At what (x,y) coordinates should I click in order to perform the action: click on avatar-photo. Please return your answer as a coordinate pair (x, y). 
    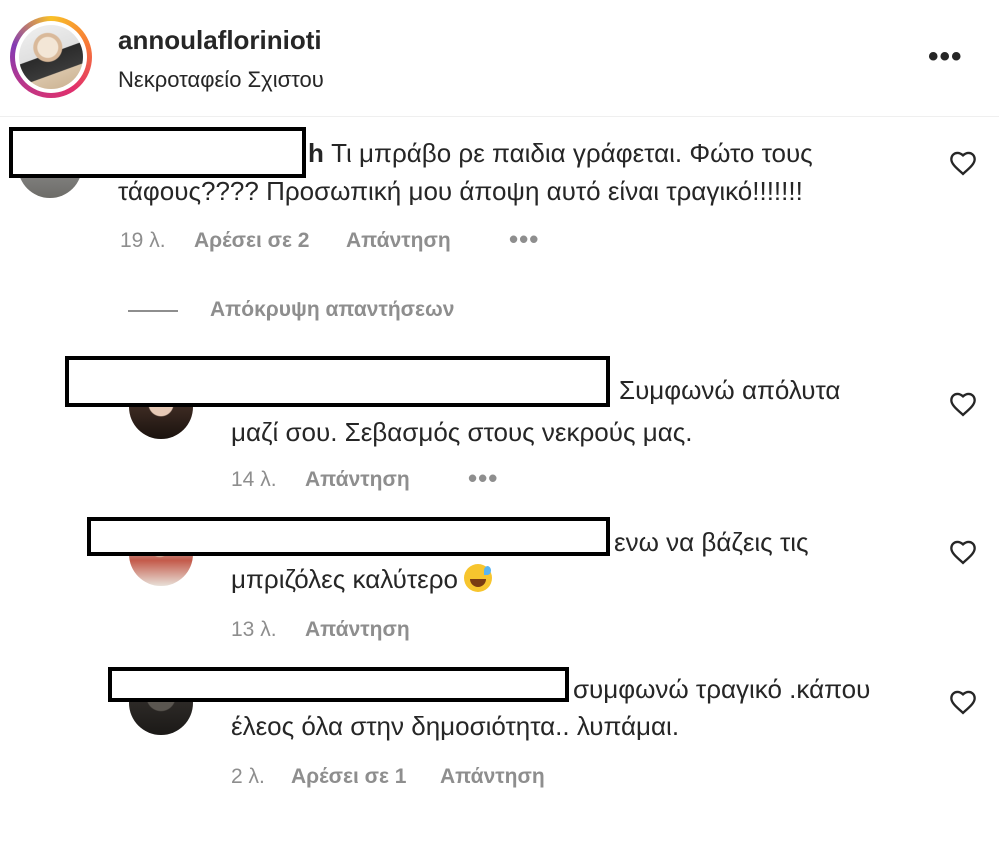
    Looking at the image, I should click on (51, 57).